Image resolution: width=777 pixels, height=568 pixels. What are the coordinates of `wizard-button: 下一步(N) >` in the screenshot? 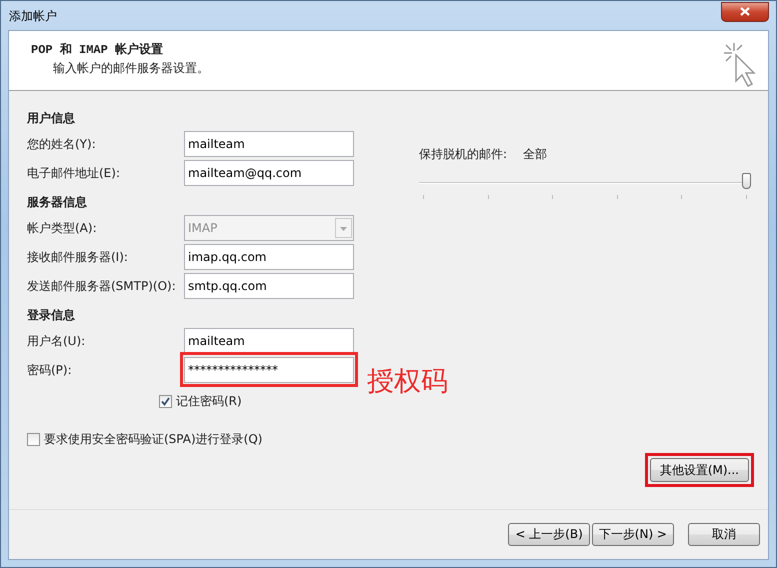 It's located at (633, 534).